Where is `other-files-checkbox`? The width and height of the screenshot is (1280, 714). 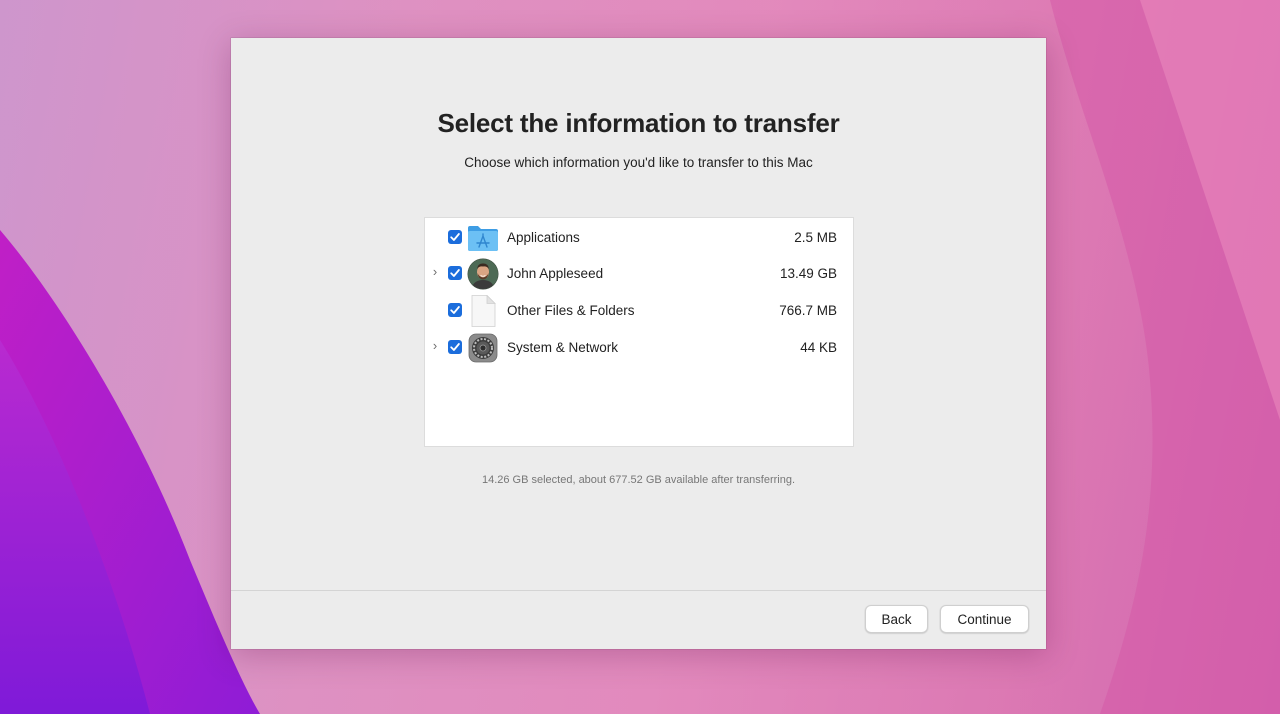 other-files-checkbox is located at coordinates (455, 310).